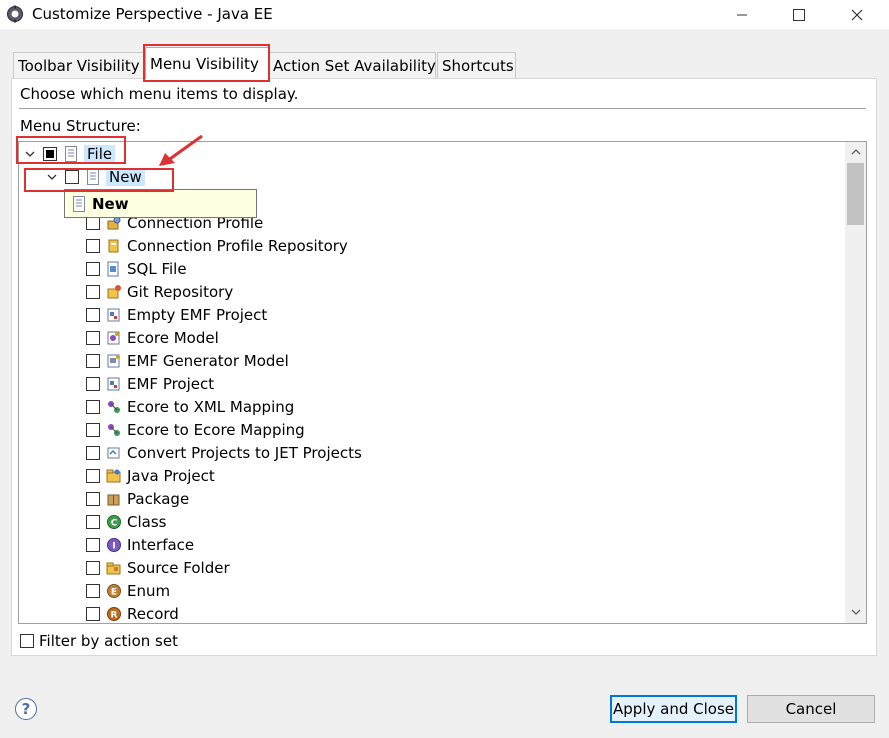  I want to click on filter-checkbox, so click(27, 641).